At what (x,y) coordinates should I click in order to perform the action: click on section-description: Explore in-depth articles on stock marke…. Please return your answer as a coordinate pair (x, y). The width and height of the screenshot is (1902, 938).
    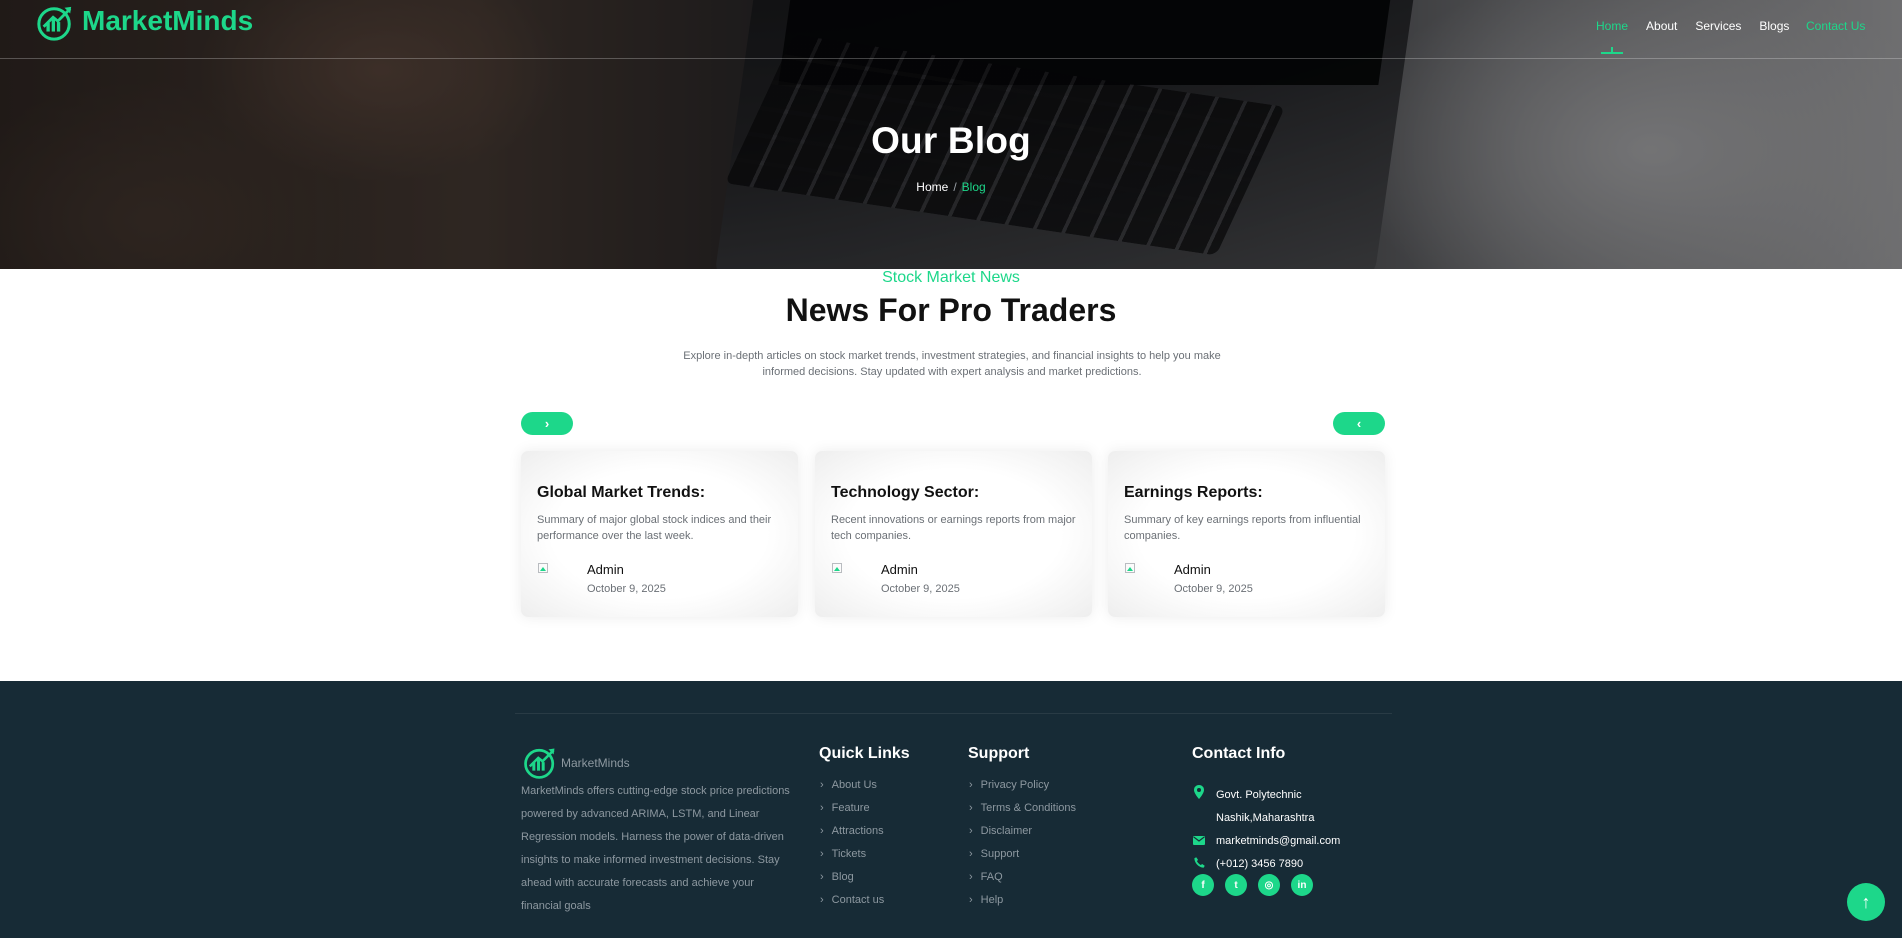
    Looking at the image, I should click on (952, 364).